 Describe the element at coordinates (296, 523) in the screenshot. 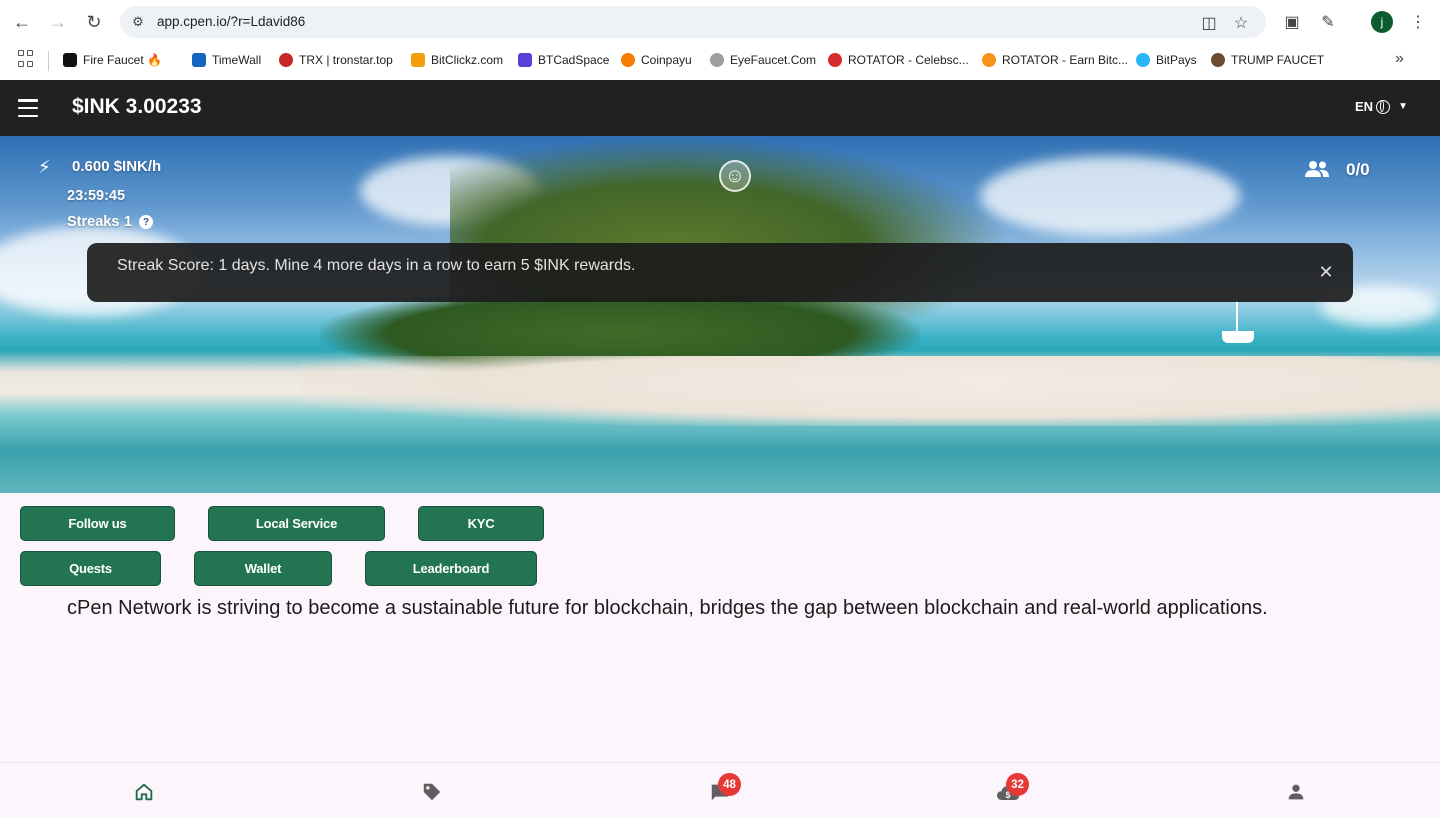

I see `local-service-button: Local Service` at that location.